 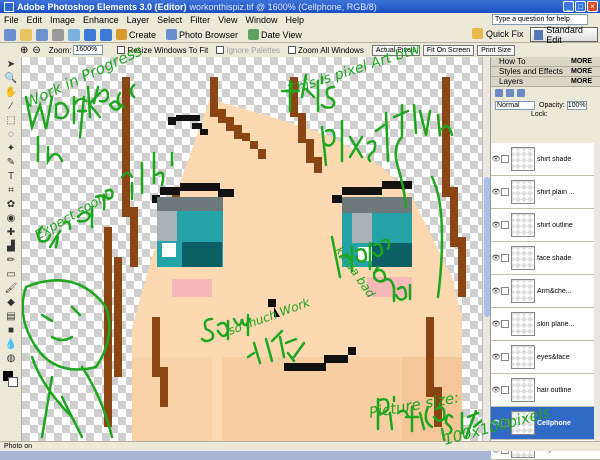 I want to click on type-tool-icon: T, so click(x=11, y=177).